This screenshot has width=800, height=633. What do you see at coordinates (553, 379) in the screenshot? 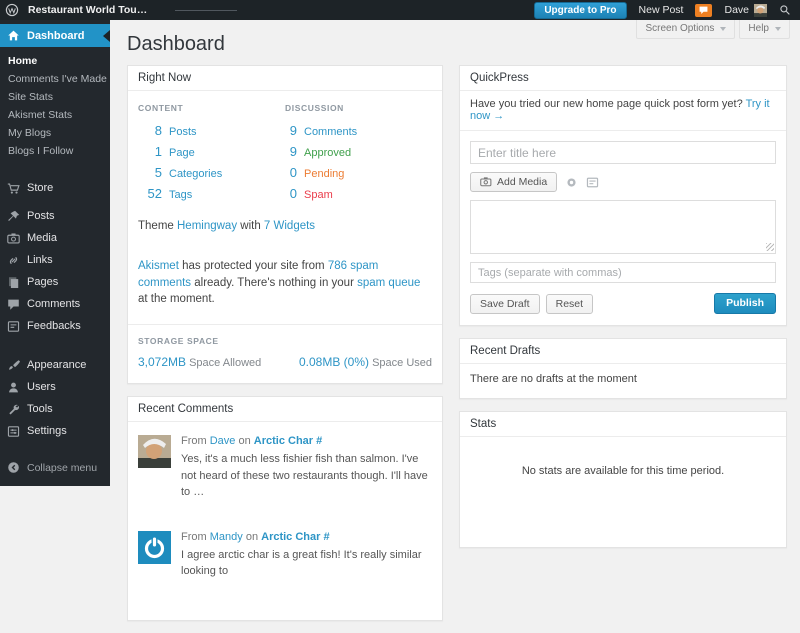
I see `recent-drafts-empty-text: There are no drafts at the moment` at bounding box center [553, 379].